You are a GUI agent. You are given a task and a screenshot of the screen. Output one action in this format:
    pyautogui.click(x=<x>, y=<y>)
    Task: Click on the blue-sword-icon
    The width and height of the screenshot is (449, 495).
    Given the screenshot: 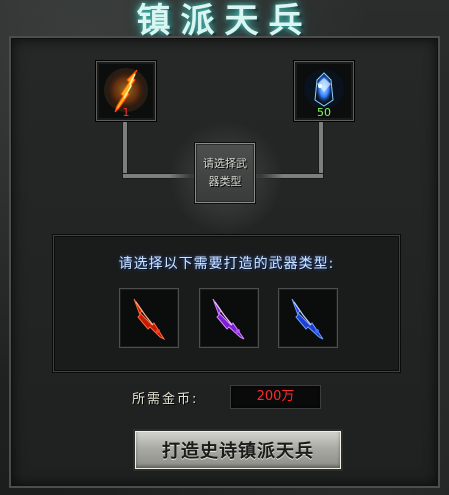 What is the action you would take?
    pyautogui.click(x=307, y=319)
    